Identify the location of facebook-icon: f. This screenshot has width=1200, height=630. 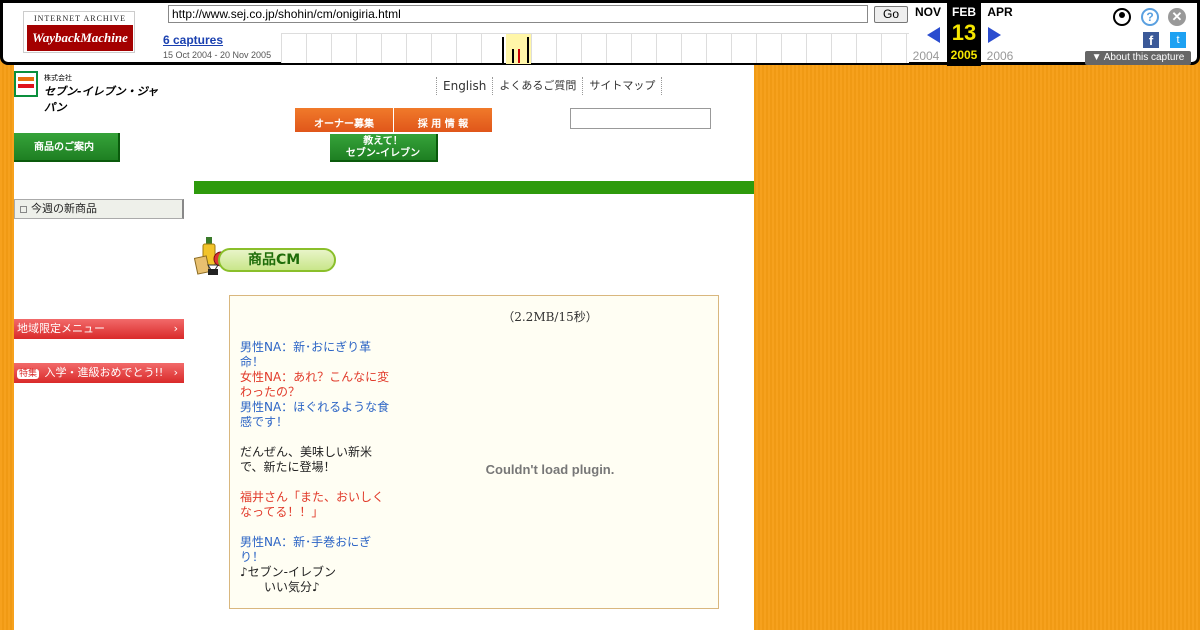
(1151, 40).